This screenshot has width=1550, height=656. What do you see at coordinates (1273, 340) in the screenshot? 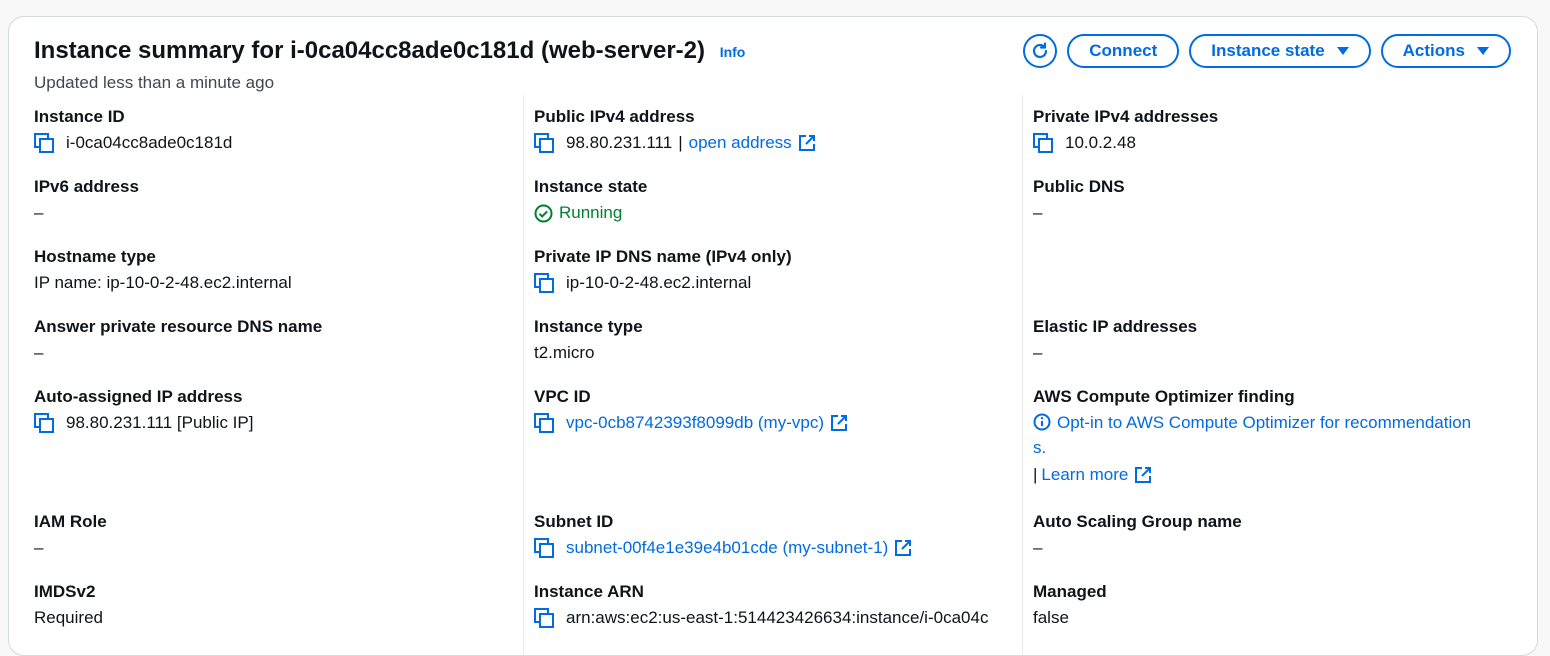
I see `field-elastic-ip: Elastic IP addresses –` at bounding box center [1273, 340].